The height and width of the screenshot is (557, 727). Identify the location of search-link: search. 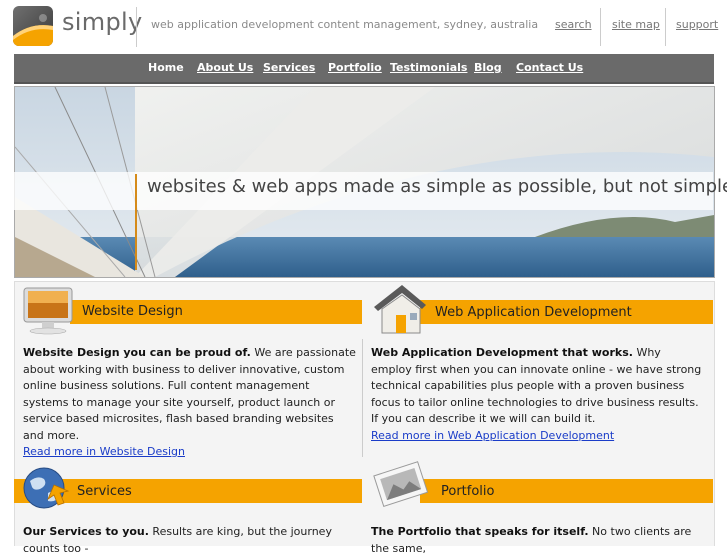
(573, 24).